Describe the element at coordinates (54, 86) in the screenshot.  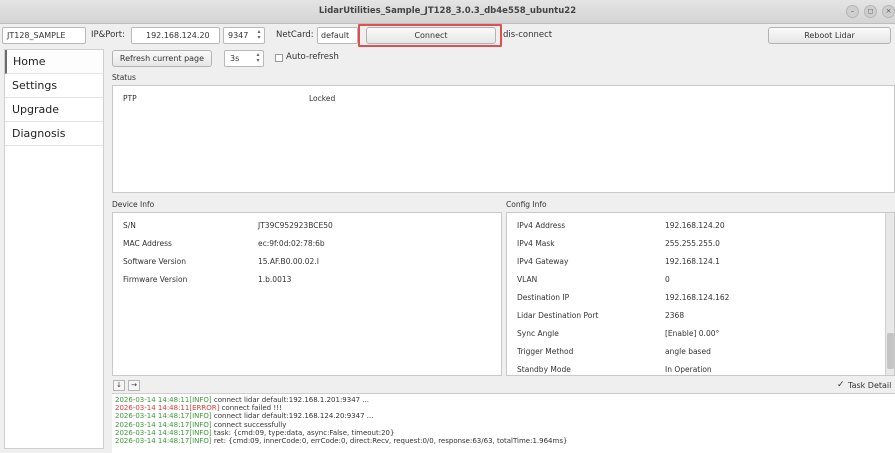
I see `sidebar-item-settings: Settings` at that location.